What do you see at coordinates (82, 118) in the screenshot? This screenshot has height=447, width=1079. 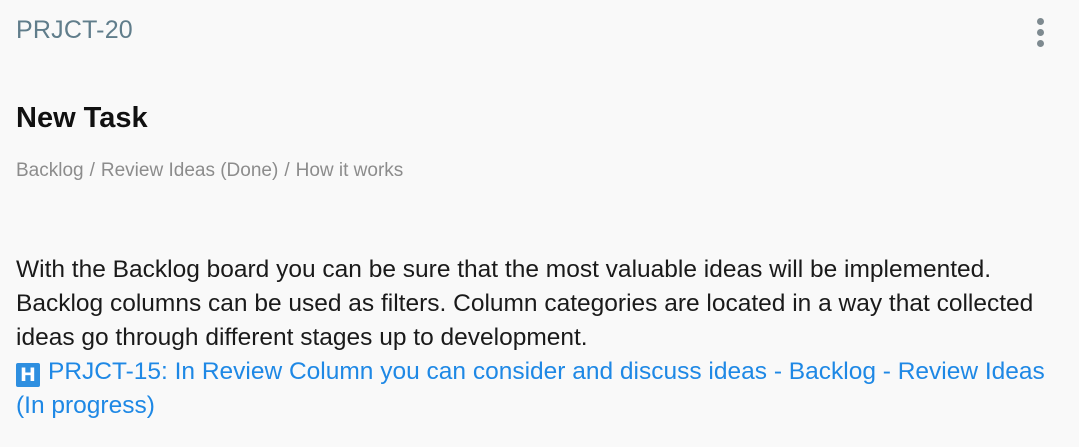 I see `task-title: New Task` at bounding box center [82, 118].